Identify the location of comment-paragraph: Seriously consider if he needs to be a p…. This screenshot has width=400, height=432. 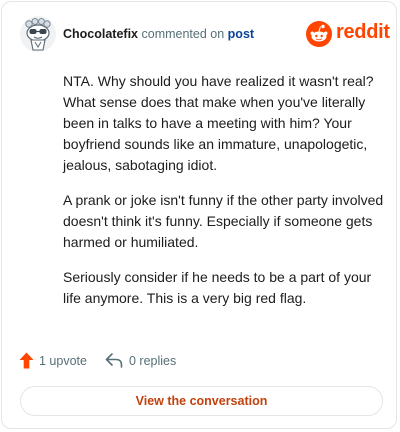
(217, 287).